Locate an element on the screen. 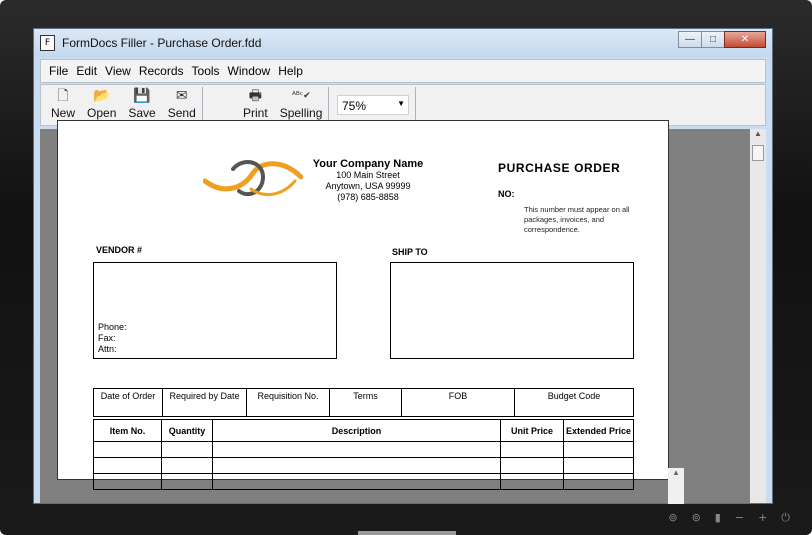 The width and height of the screenshot is (812, 535). zoom-value: 75% is located at coordinates (354, 106).